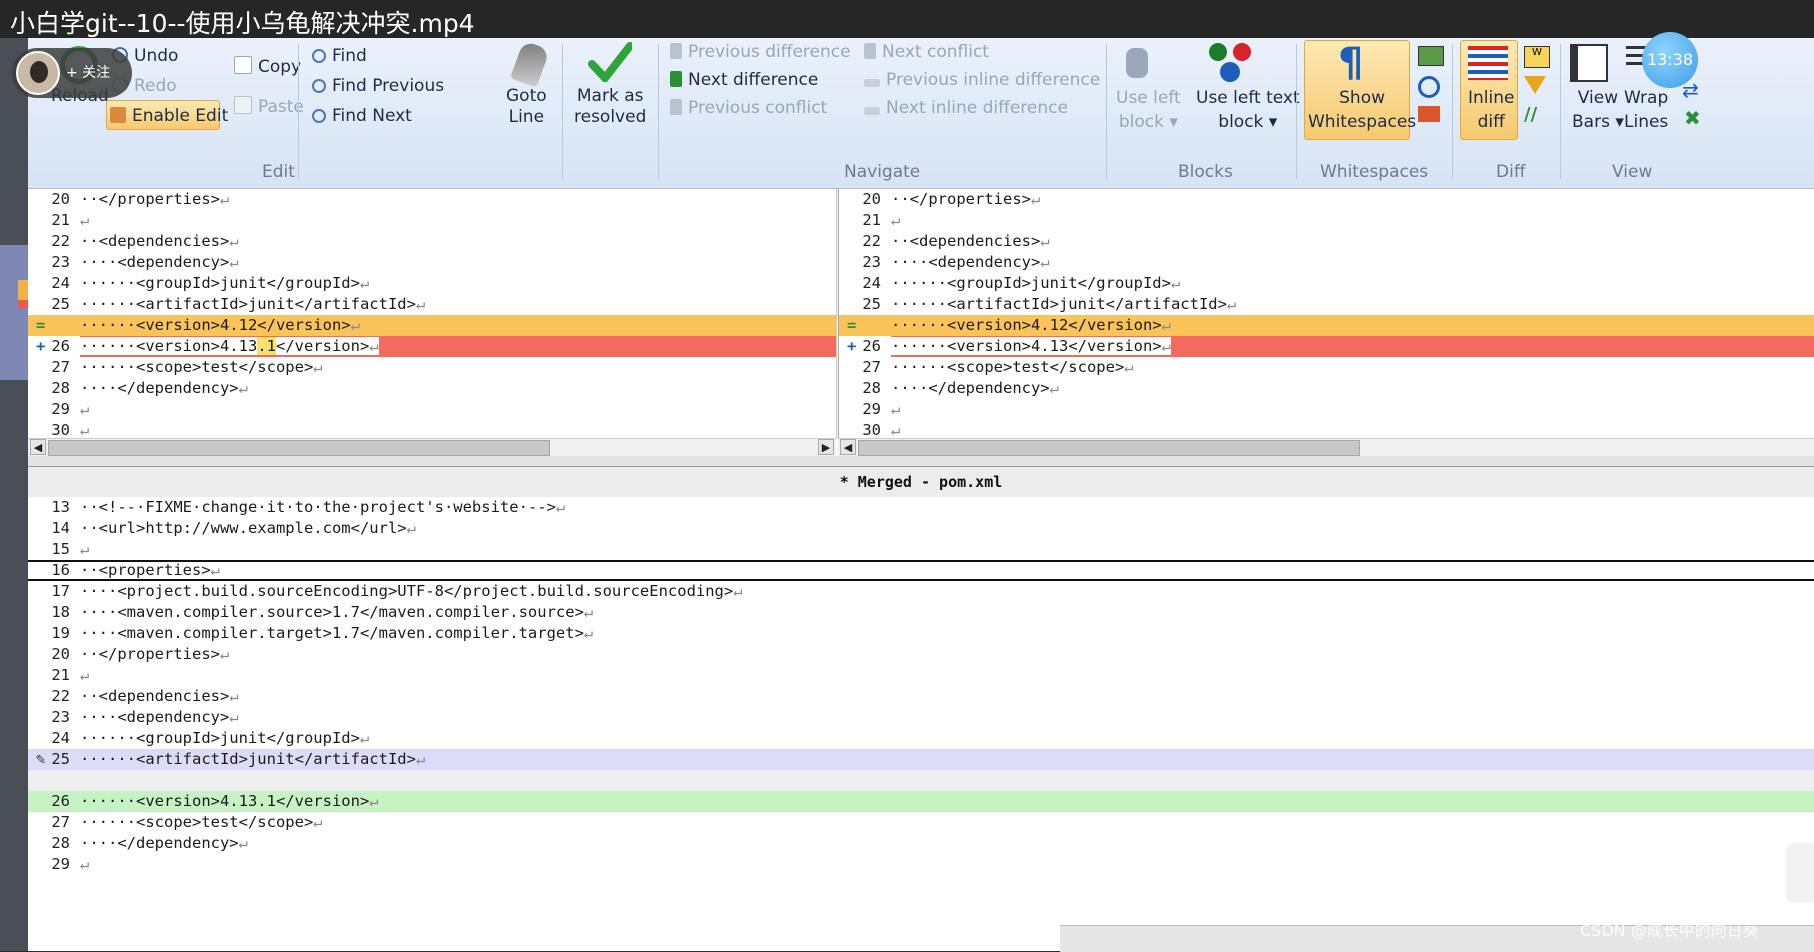 This screenshot has width=1814, height=952. I want to click on find-previous-button: Find Previous, so click(378, 86).